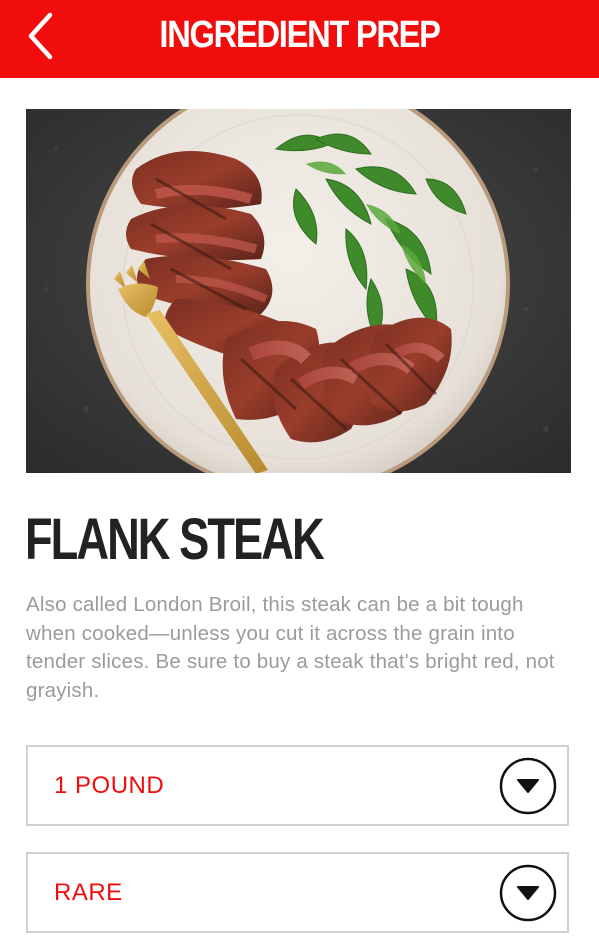 Image resolution: width=599 pixels, height=944 pixels. Describe the element at coordinates (300, 35) in the screenshot. I see `page-title: INGREDIENT PREP` at that location.